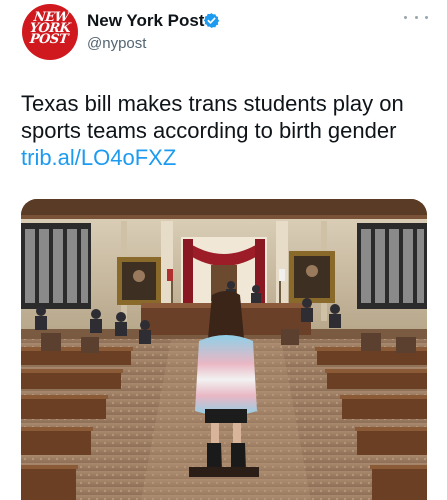  I want to click on author-avatar: NEW YORK POST, so click(50, 32).